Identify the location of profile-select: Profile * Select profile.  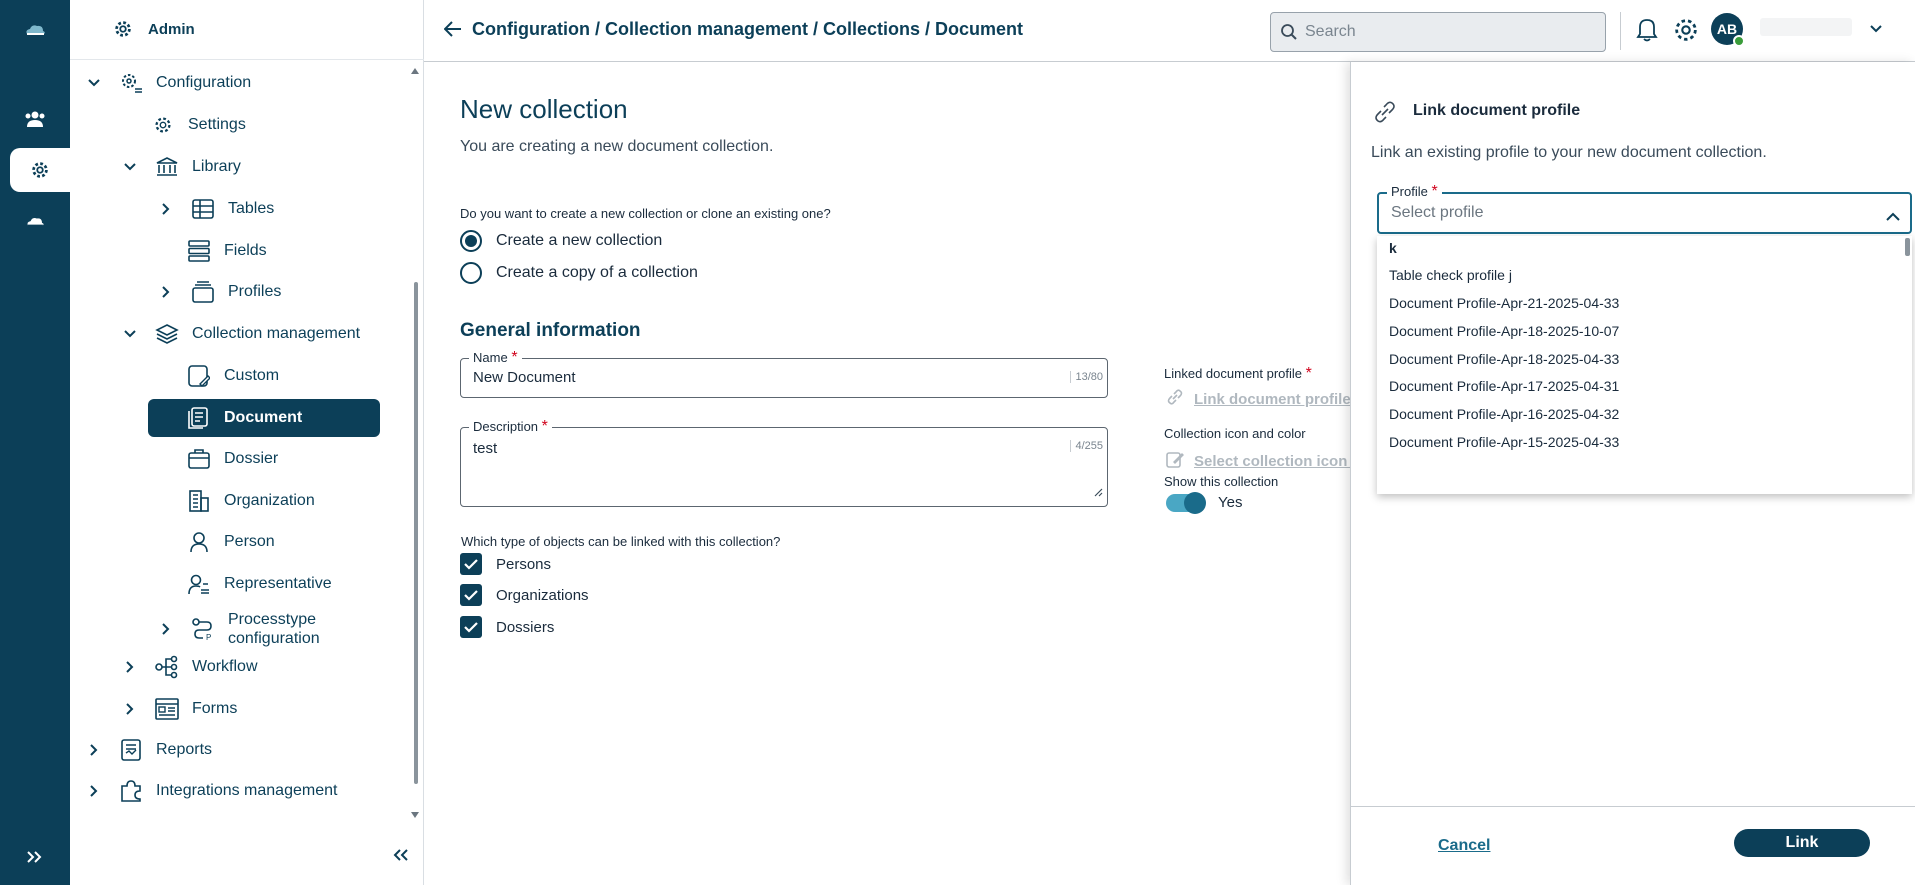
(1644, 208).